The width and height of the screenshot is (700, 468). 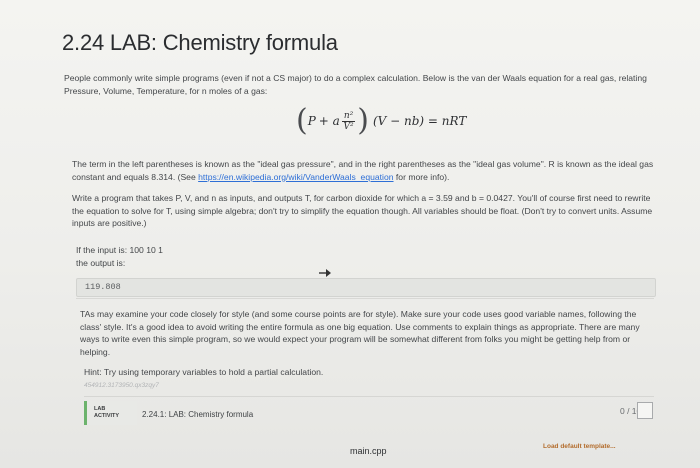 I want to click on divider, so click(x=365, y=298).